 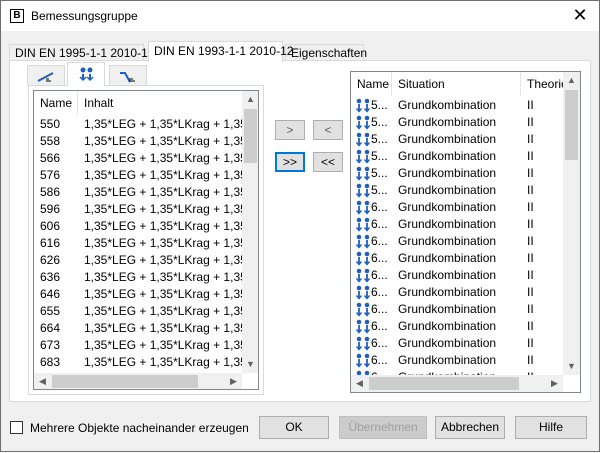 I want to click on column-header-situation: Situation, so click(x=456, y=84).